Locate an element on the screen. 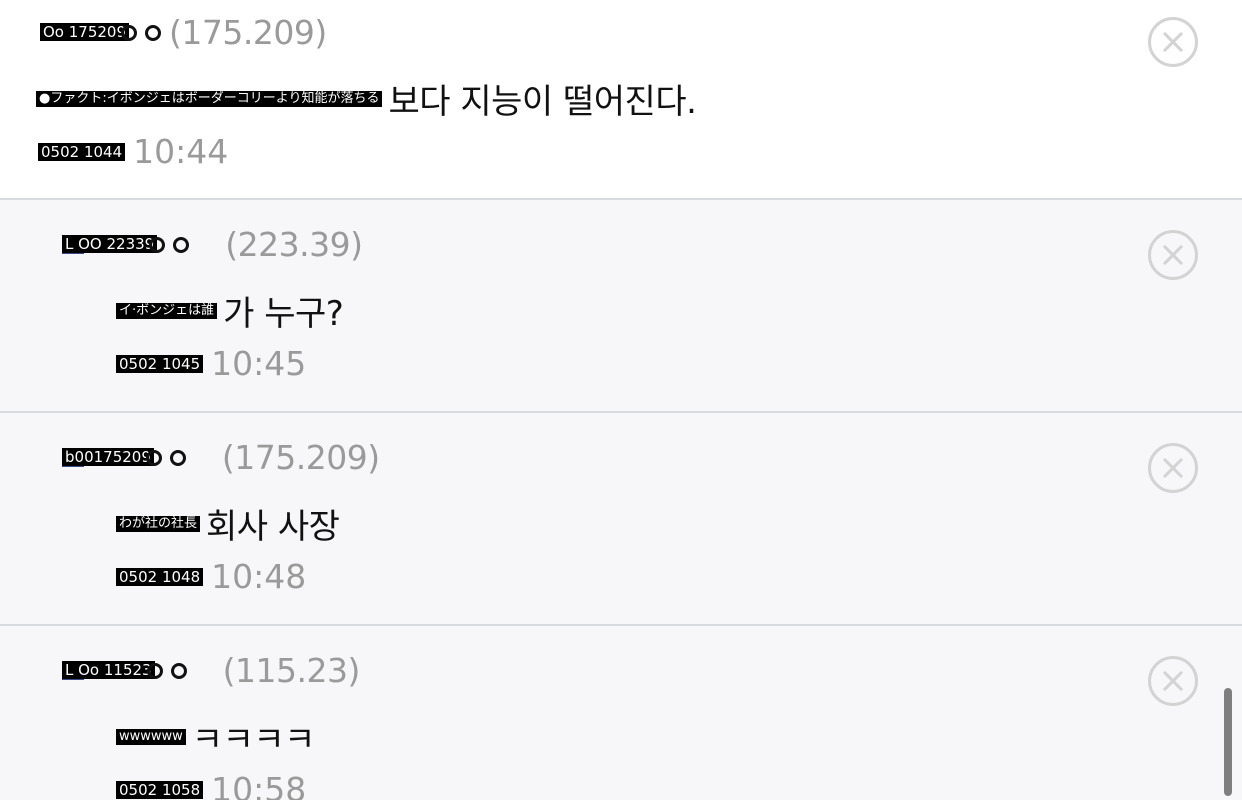  comment-author-row: L OO 22339 (223.39) is located at coordinates (212, 244).